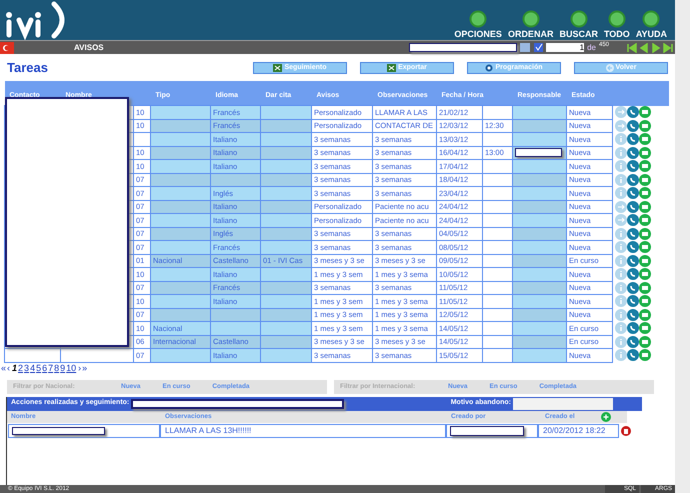 Image resolution: width=690 pixels, height=493 pixels. What do you see at coordinates (617, 34) in the screenshot?
I see `header-action: TODO` at bounding box center [617, 34].